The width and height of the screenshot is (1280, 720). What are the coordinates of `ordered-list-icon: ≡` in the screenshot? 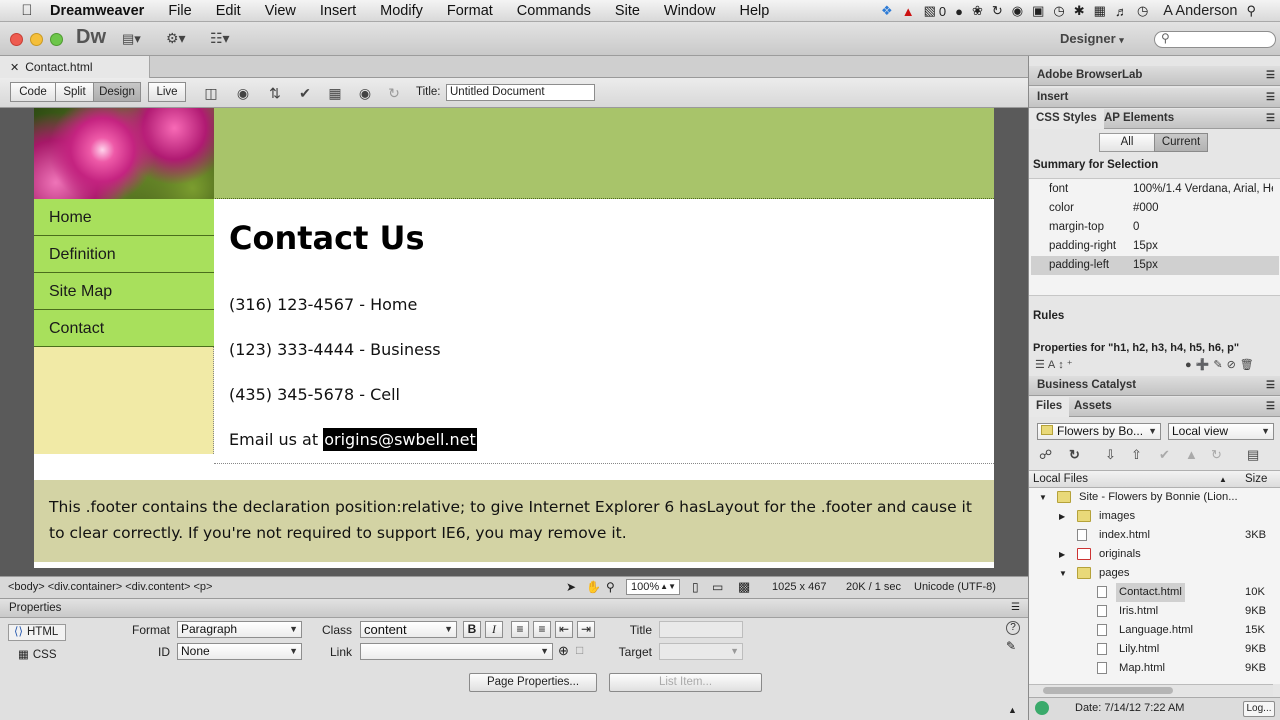 It's located at (542, 629).